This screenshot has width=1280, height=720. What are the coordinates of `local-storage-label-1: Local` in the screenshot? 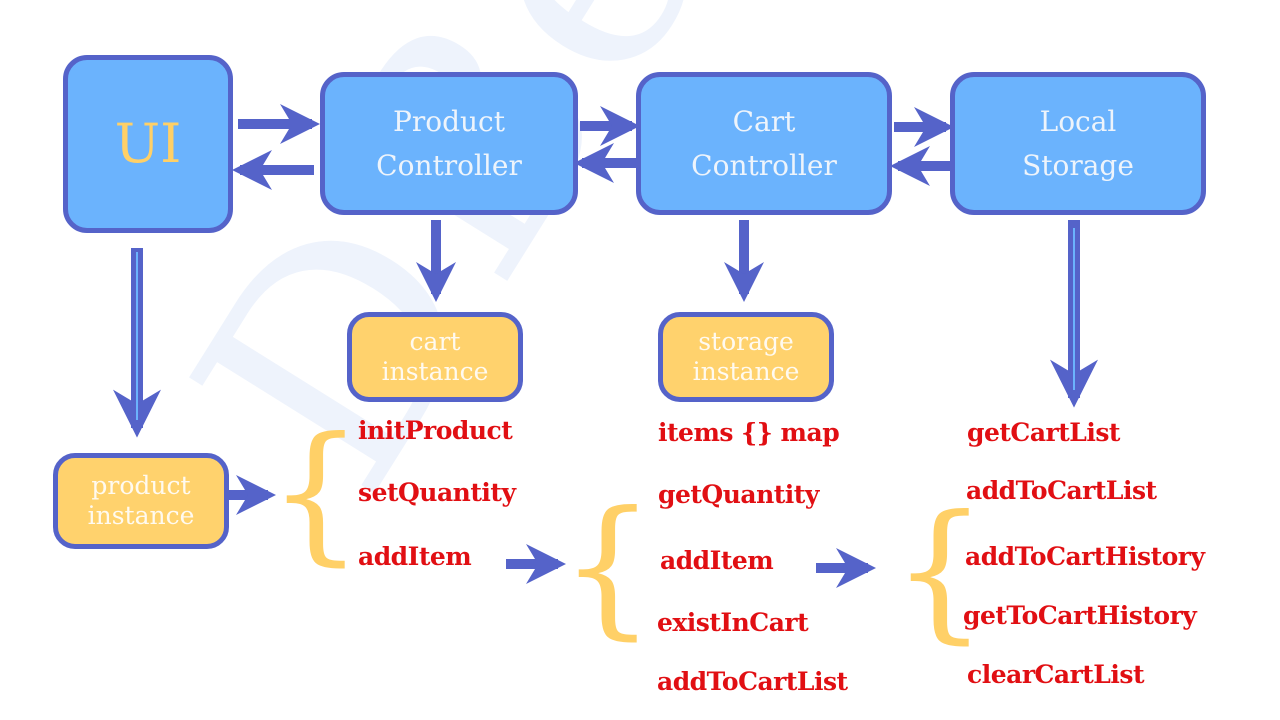 It's located at (1078, 121).